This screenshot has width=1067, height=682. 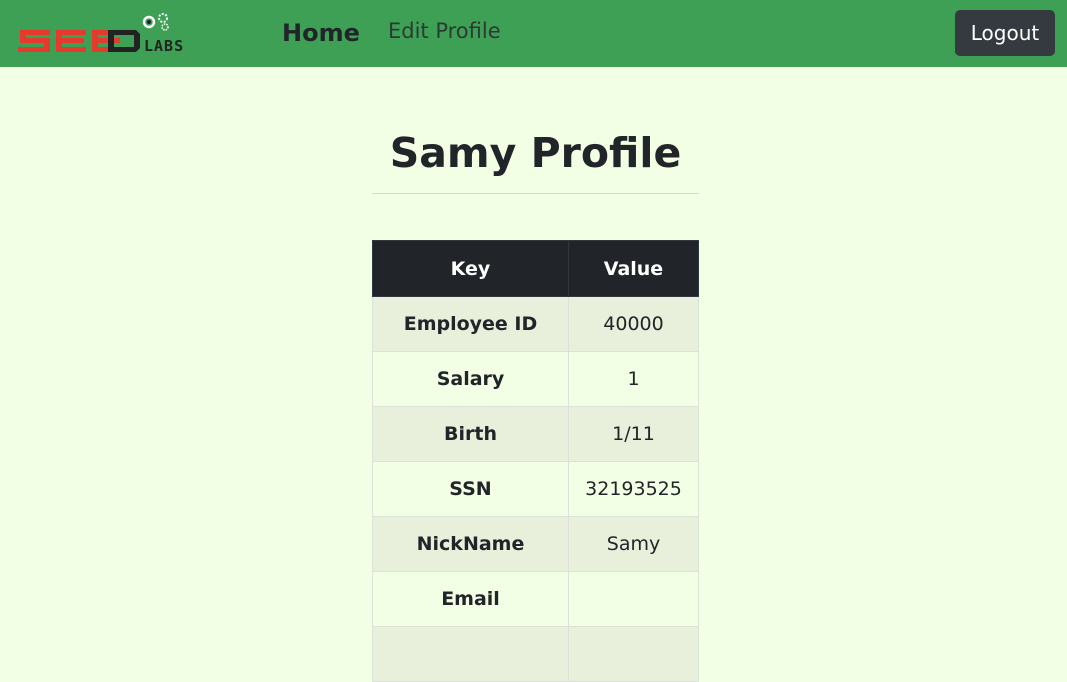 I want to click on column-header-key: Key, so click(x=470, y=268).